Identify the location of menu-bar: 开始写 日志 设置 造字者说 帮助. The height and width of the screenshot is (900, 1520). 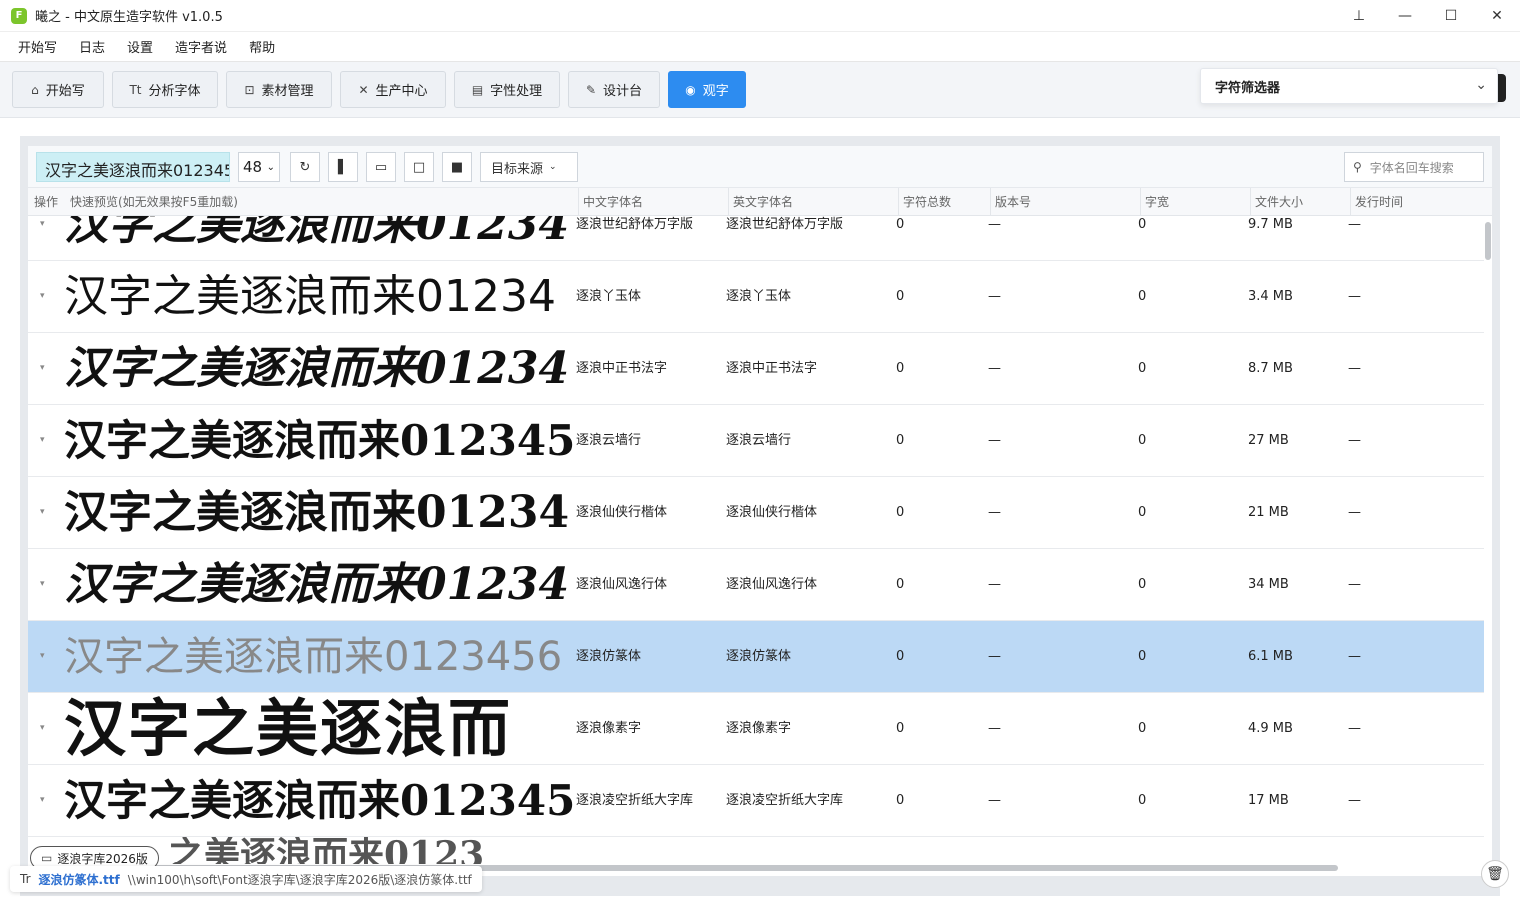
(760, 47).